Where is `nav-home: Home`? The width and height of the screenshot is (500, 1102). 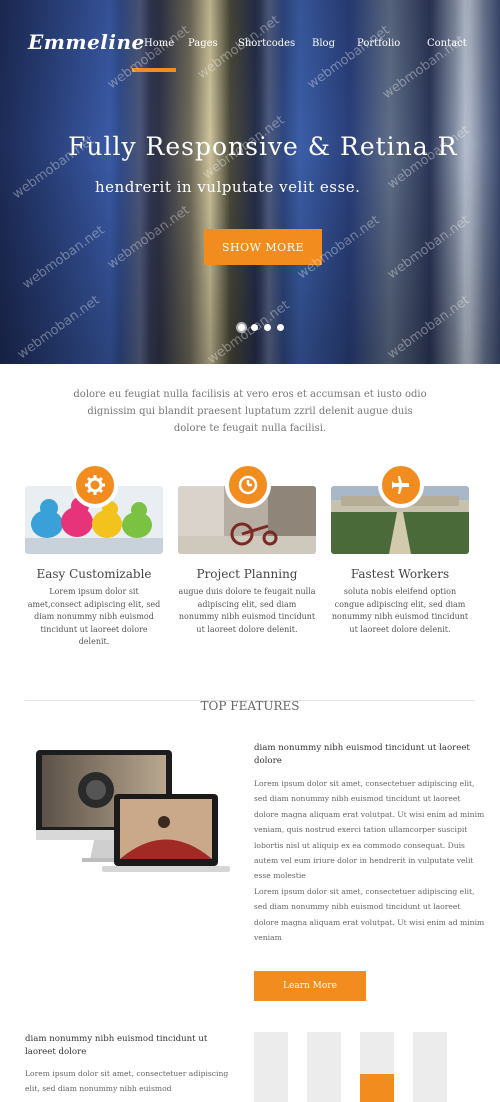
nav-home: Home is located at coordinates (159, 43).